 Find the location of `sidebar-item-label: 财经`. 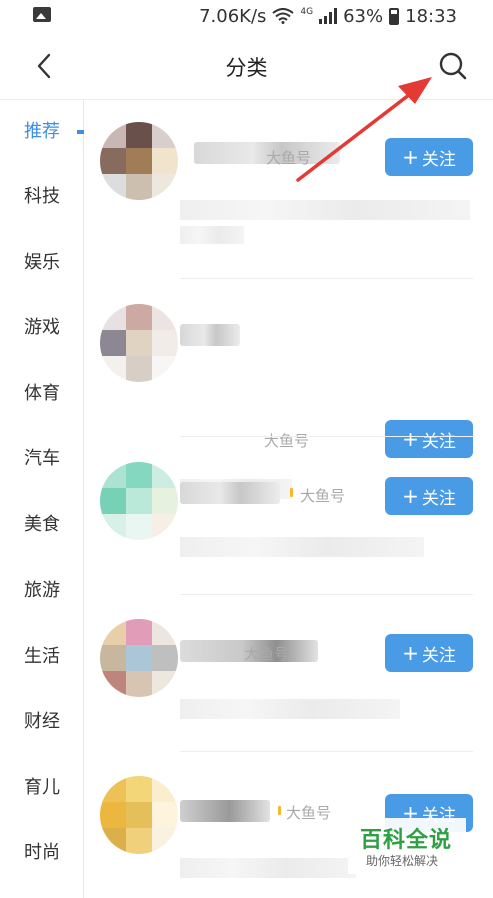

sidebar-item-label: 财经 is located at coordinates (42, 721).